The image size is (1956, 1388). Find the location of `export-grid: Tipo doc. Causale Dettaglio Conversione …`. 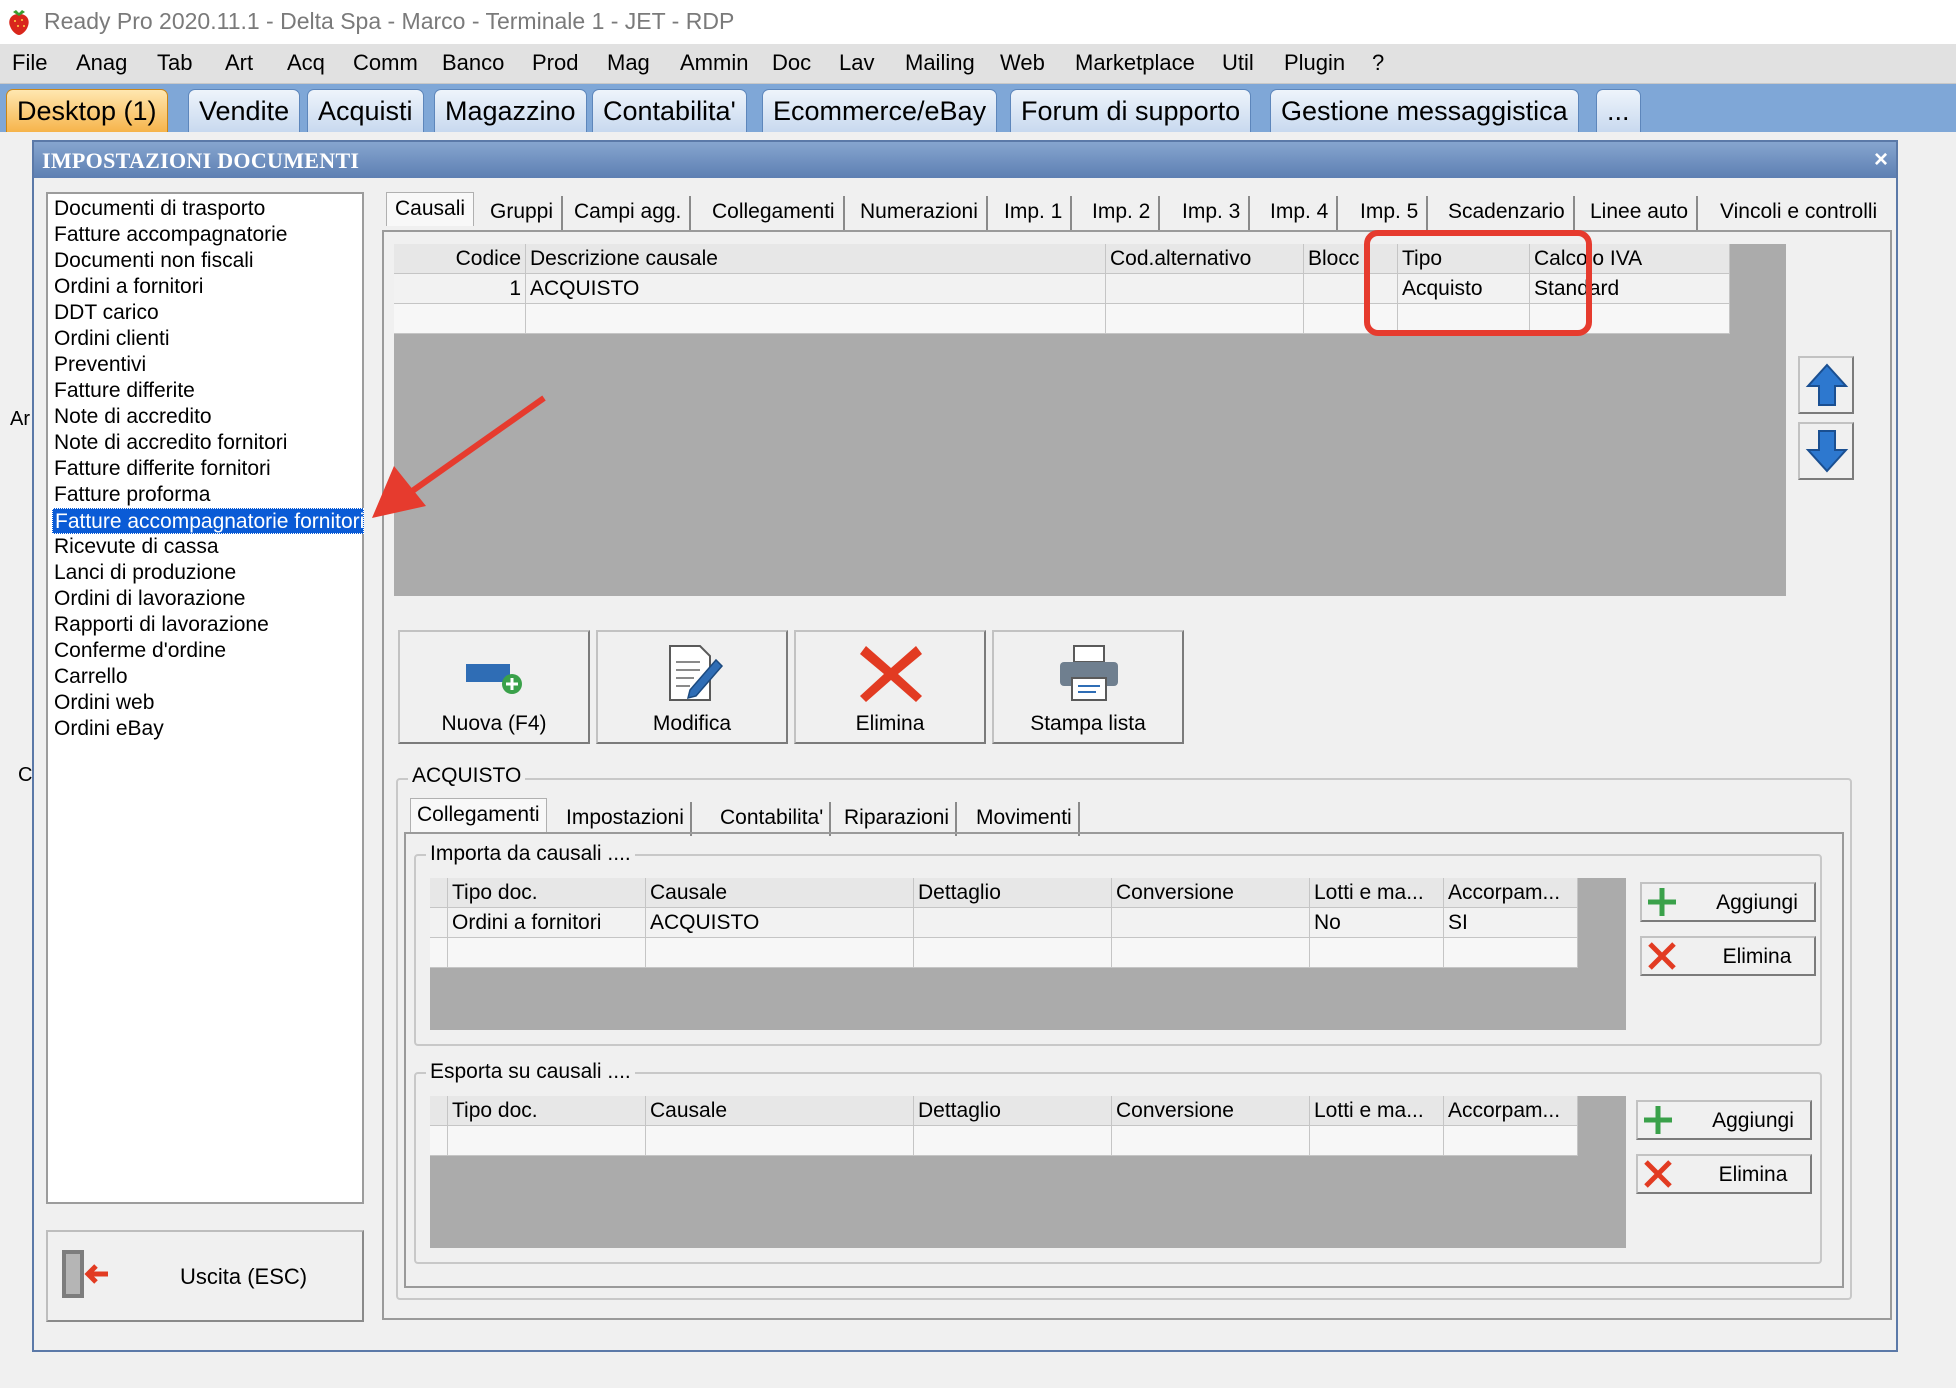

export-grid: Tipo doc. Causale Dettaglio Conversione … is located at coordinates (1028, 1172).